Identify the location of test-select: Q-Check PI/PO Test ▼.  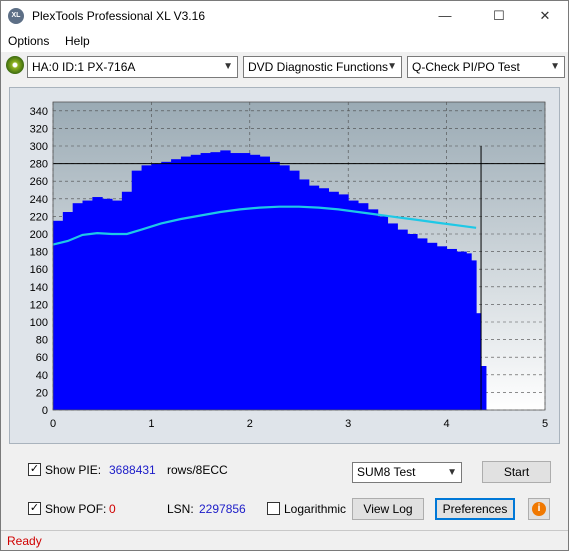
(486, 67).